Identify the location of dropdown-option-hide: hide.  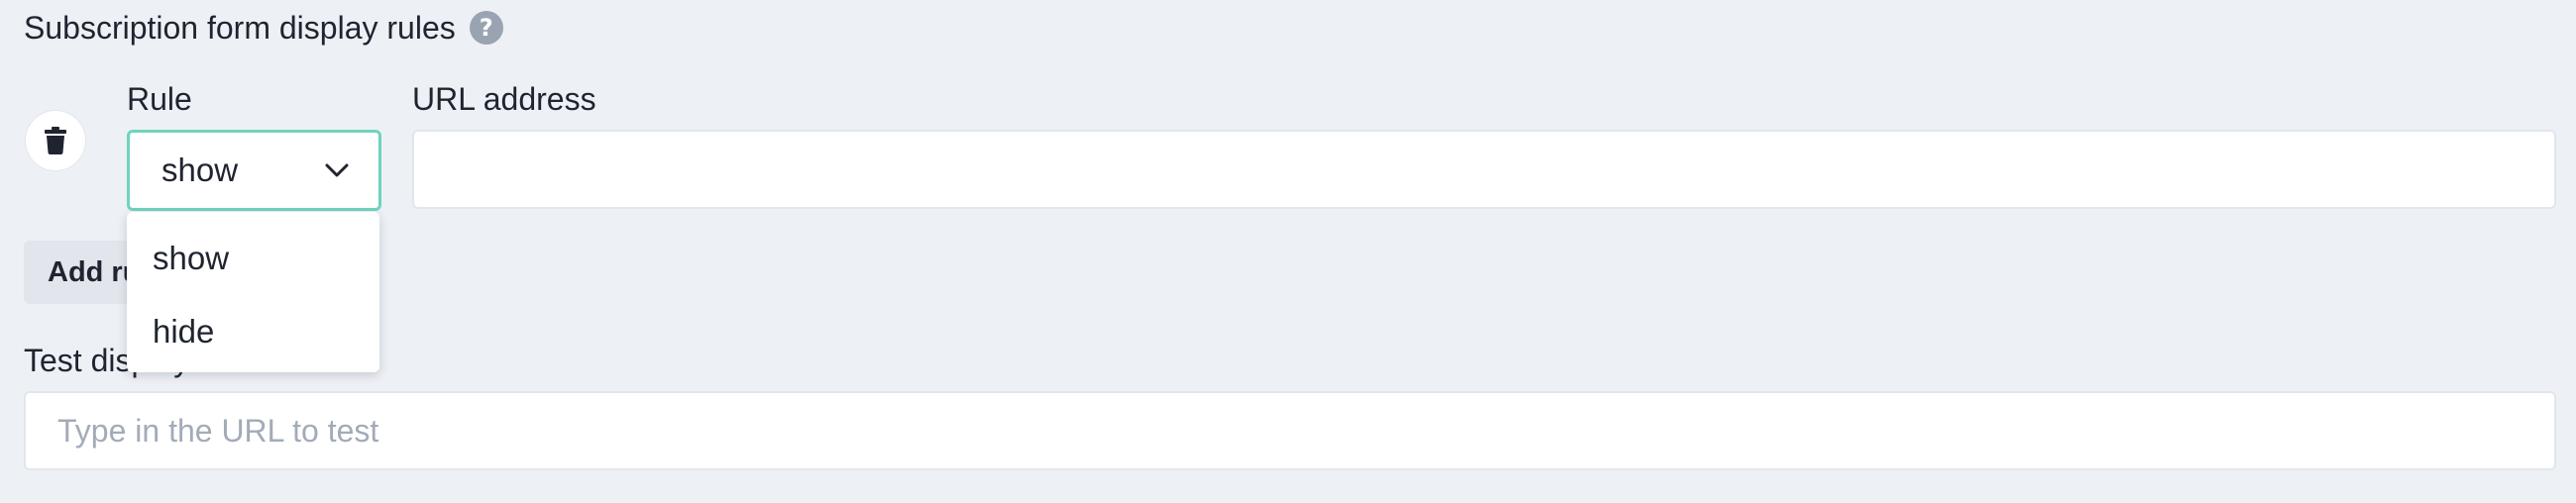
(253, 331).